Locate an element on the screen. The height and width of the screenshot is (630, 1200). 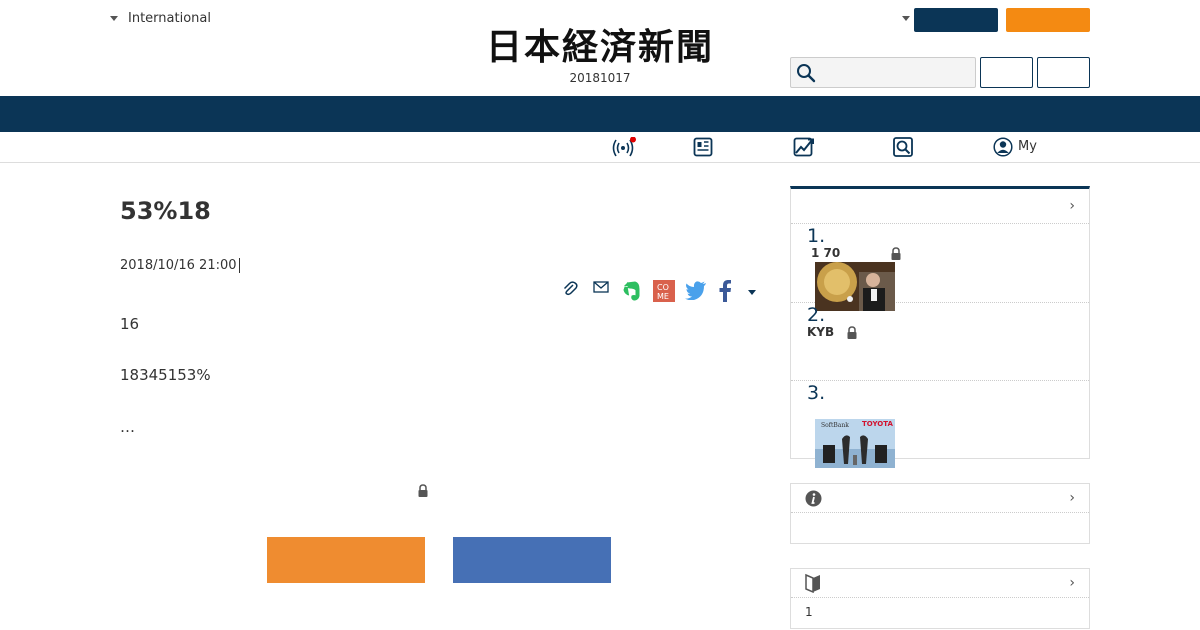
article-headline: 53%18 is located at coordinates (165, 211).